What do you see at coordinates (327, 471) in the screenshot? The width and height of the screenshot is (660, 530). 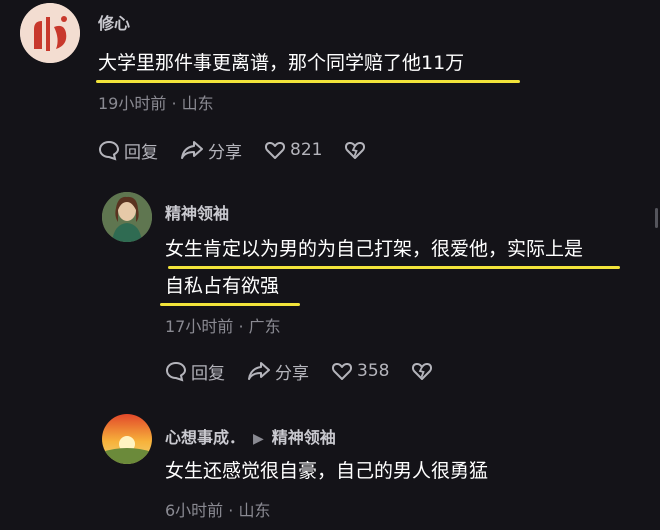 I see `comment-text: 女生还感觉很自豪，自己的男人很勇猛` at bounding box center [327, 471].